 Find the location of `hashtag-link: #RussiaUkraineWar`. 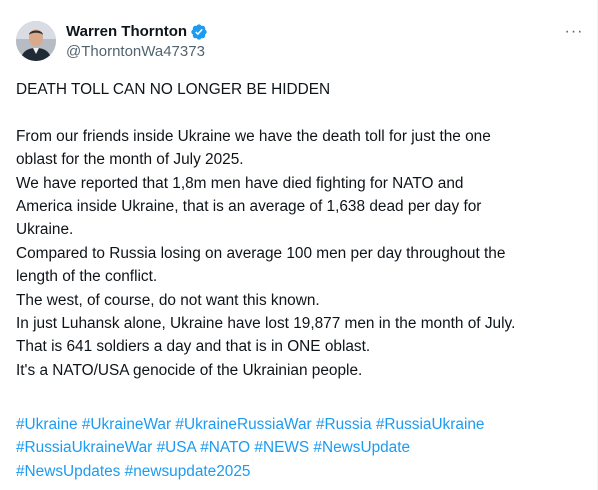

hashtag-link: #RussiaUkraineWar is located at coordinates (84, 447).